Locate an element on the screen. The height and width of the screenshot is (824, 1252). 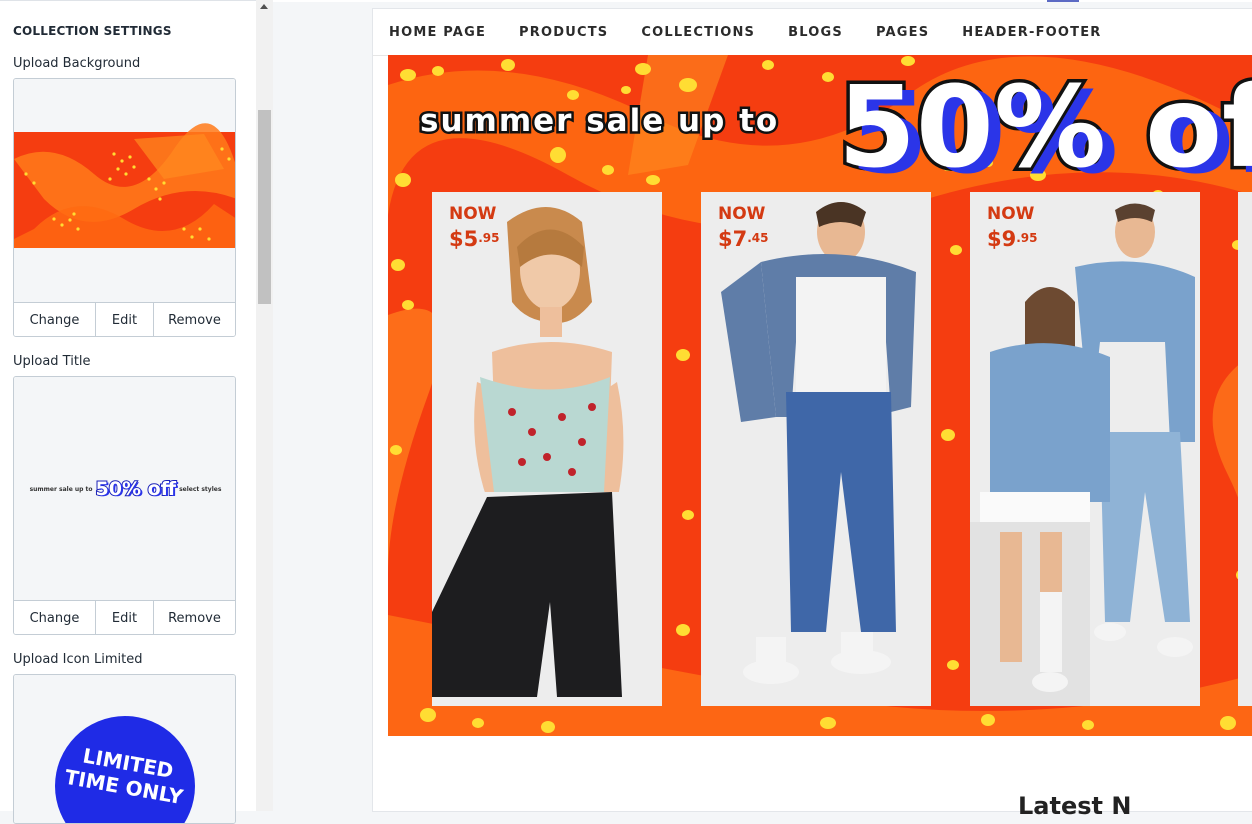
nav-header-footer: HEADER-FOOTER is located at coordinates (1031, 32).